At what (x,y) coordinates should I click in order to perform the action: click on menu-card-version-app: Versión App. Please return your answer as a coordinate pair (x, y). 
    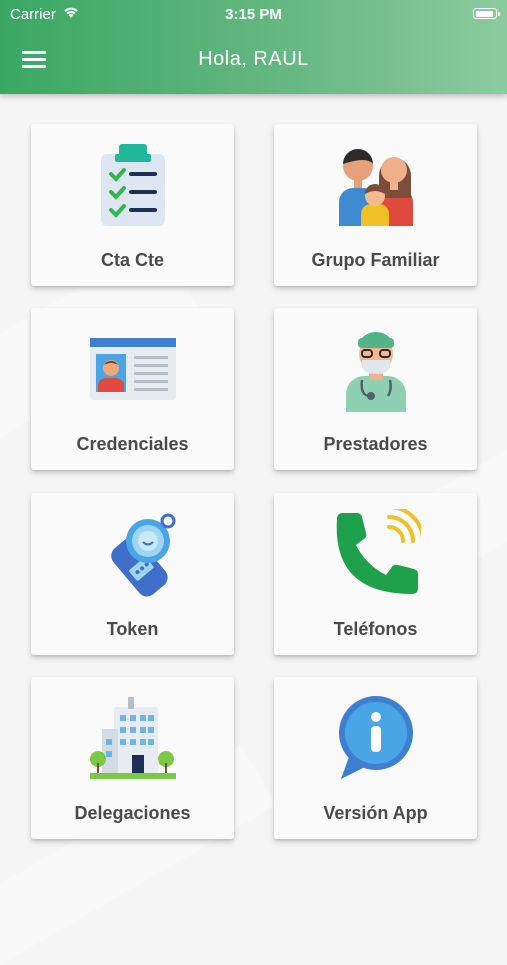
    Looking at the image, I should click on (375, 758).